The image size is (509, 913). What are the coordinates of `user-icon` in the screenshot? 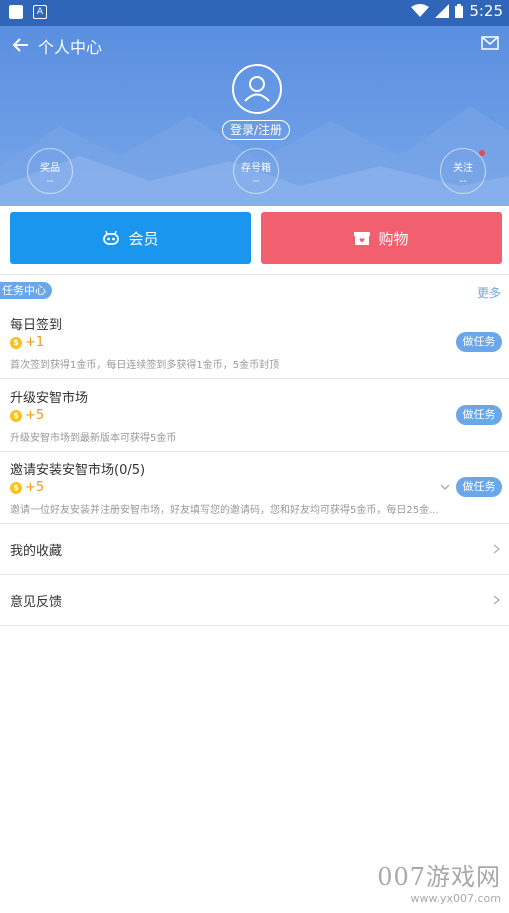 It's located at (257, 89).